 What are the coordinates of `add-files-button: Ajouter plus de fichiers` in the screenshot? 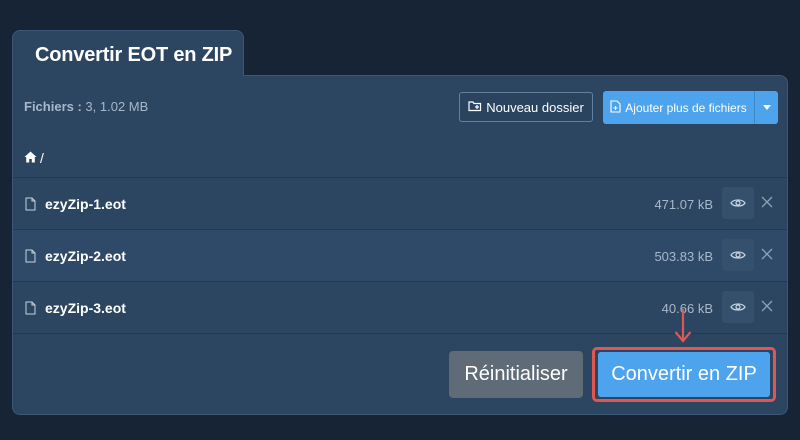 It's located at (678, 107).